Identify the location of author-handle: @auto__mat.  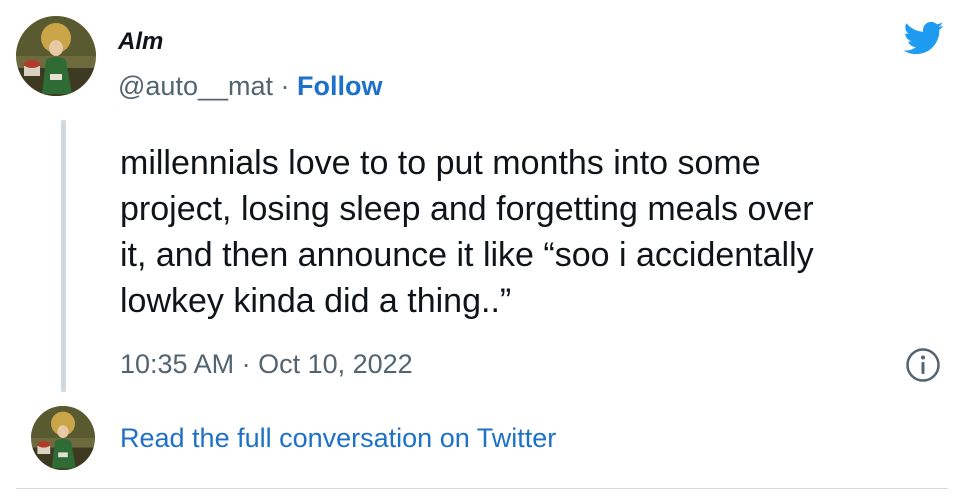
(195, 86).